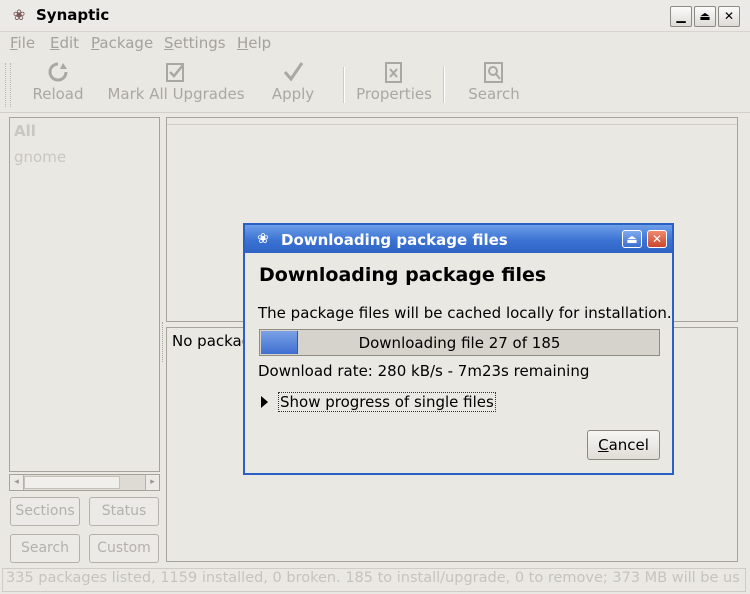 This screenshot has width=750, height=594. I want to click on search-icon, so click(493, 72).